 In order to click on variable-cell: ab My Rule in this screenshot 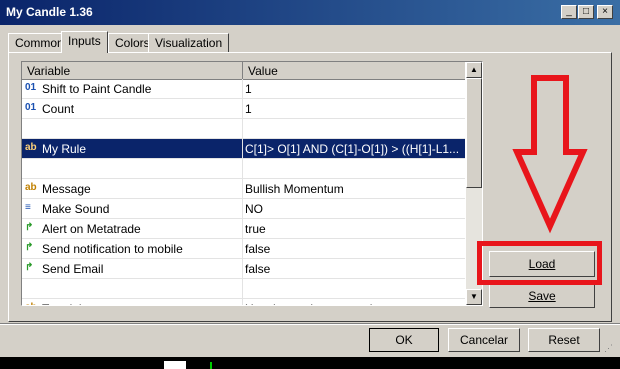, I will do `click(132, 148)`.